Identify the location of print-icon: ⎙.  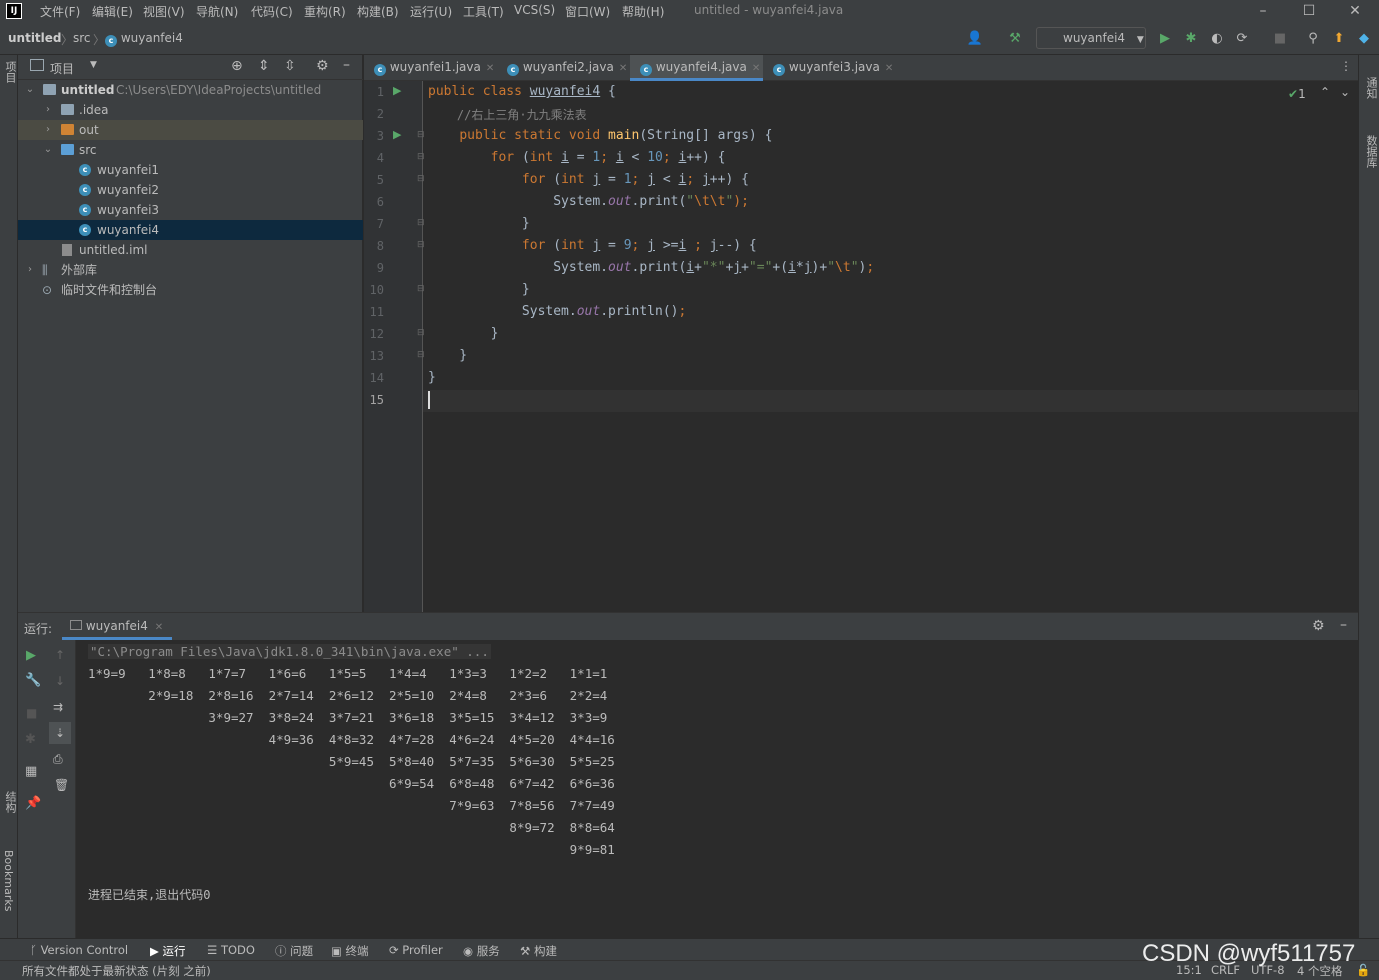
(58, 759).